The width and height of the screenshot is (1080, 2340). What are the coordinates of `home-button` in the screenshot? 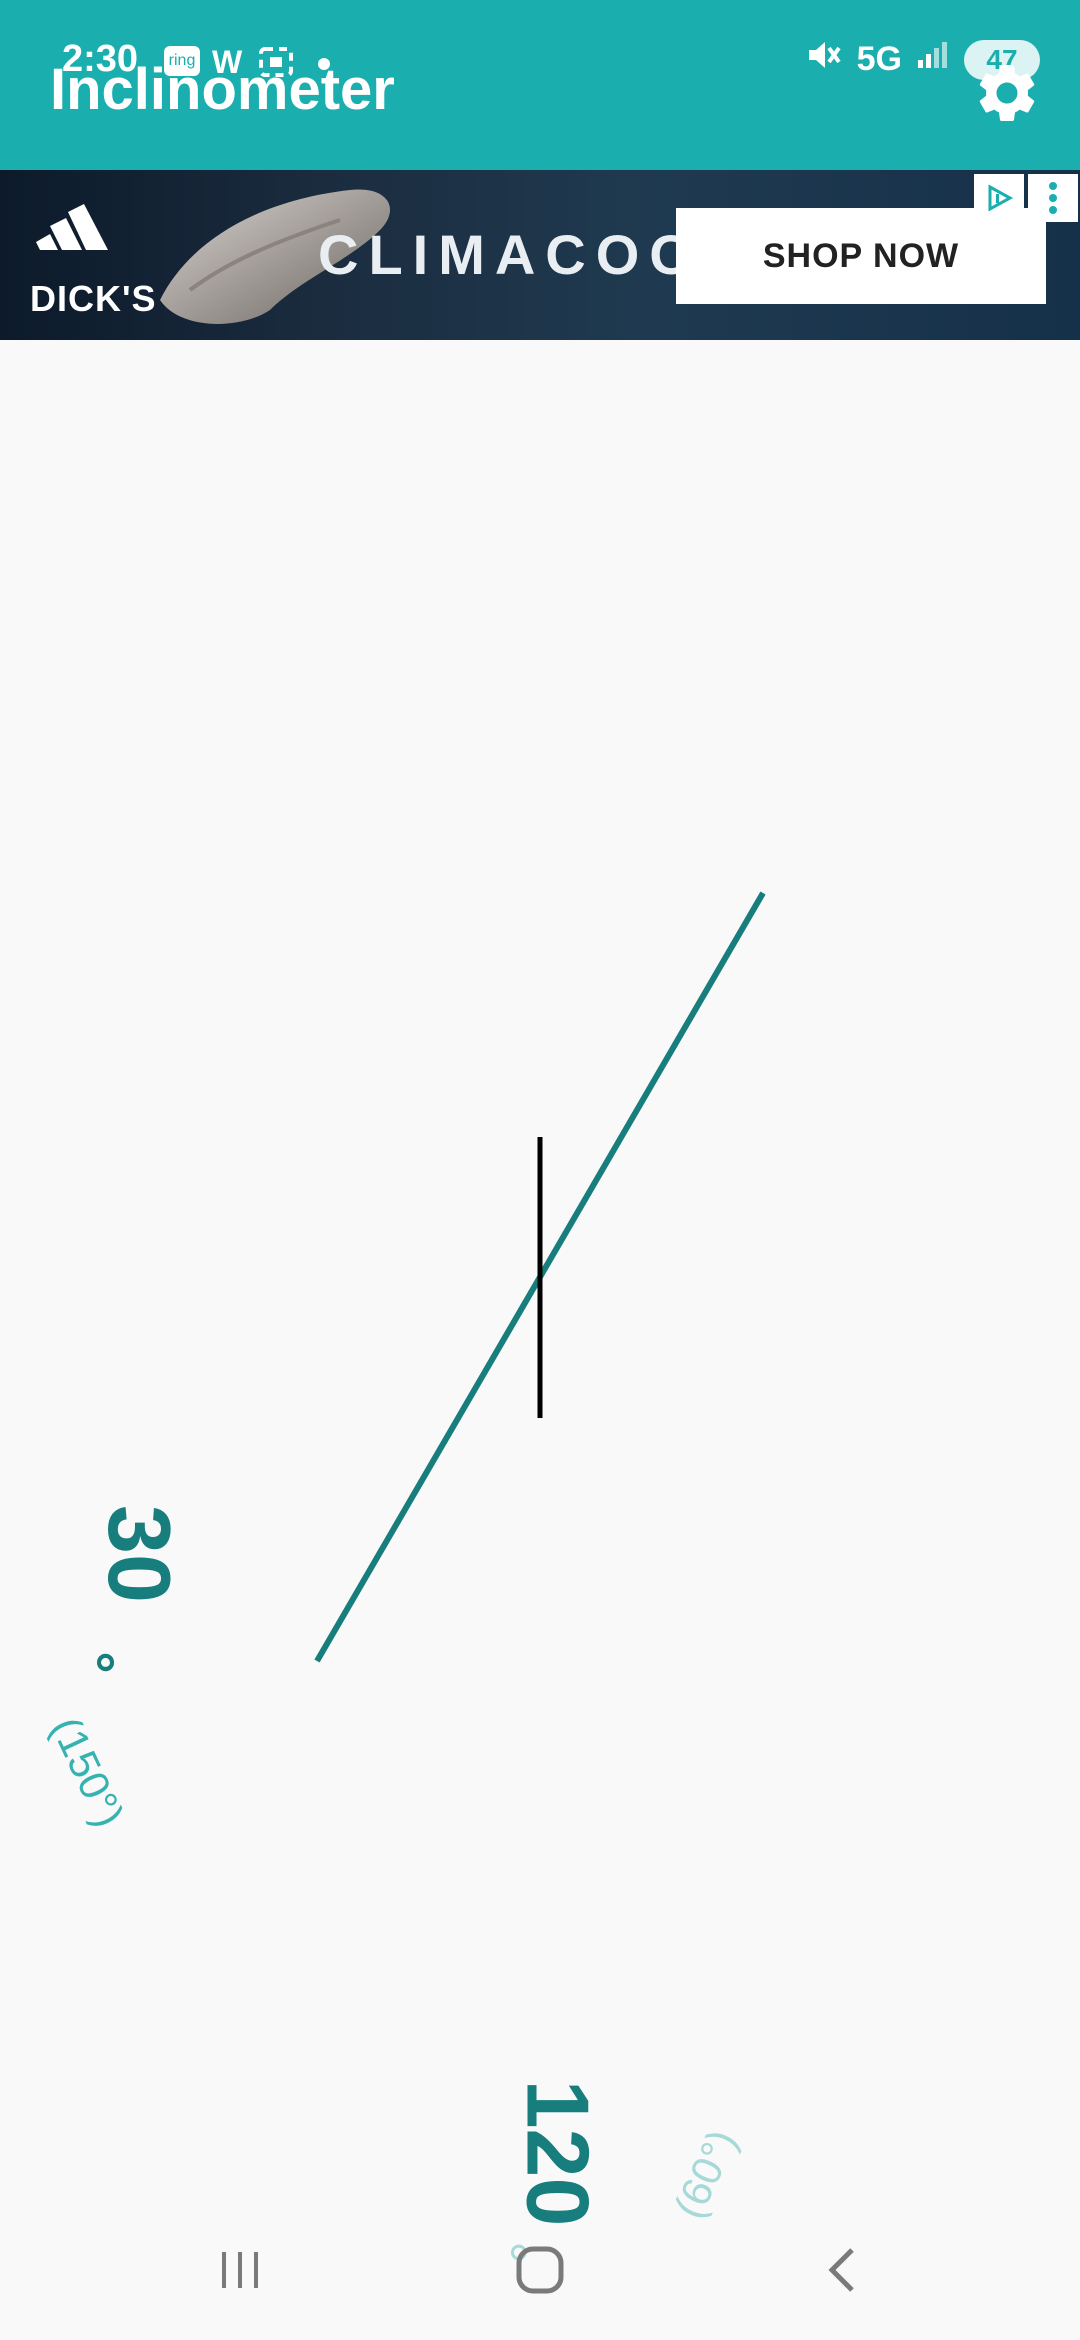 It's located at (540, 2270).